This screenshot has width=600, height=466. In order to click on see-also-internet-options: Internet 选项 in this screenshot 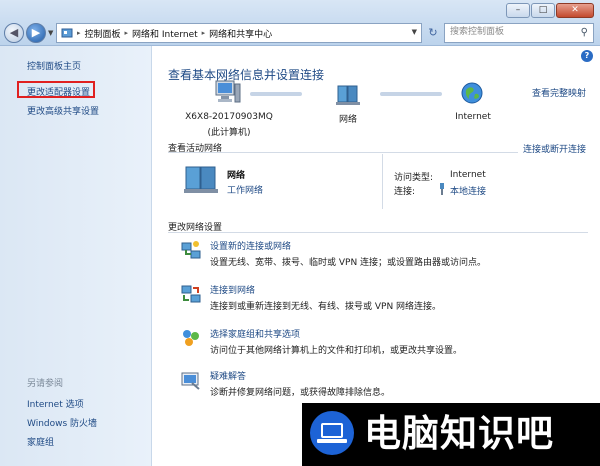, I will do `click(55, 403)`.